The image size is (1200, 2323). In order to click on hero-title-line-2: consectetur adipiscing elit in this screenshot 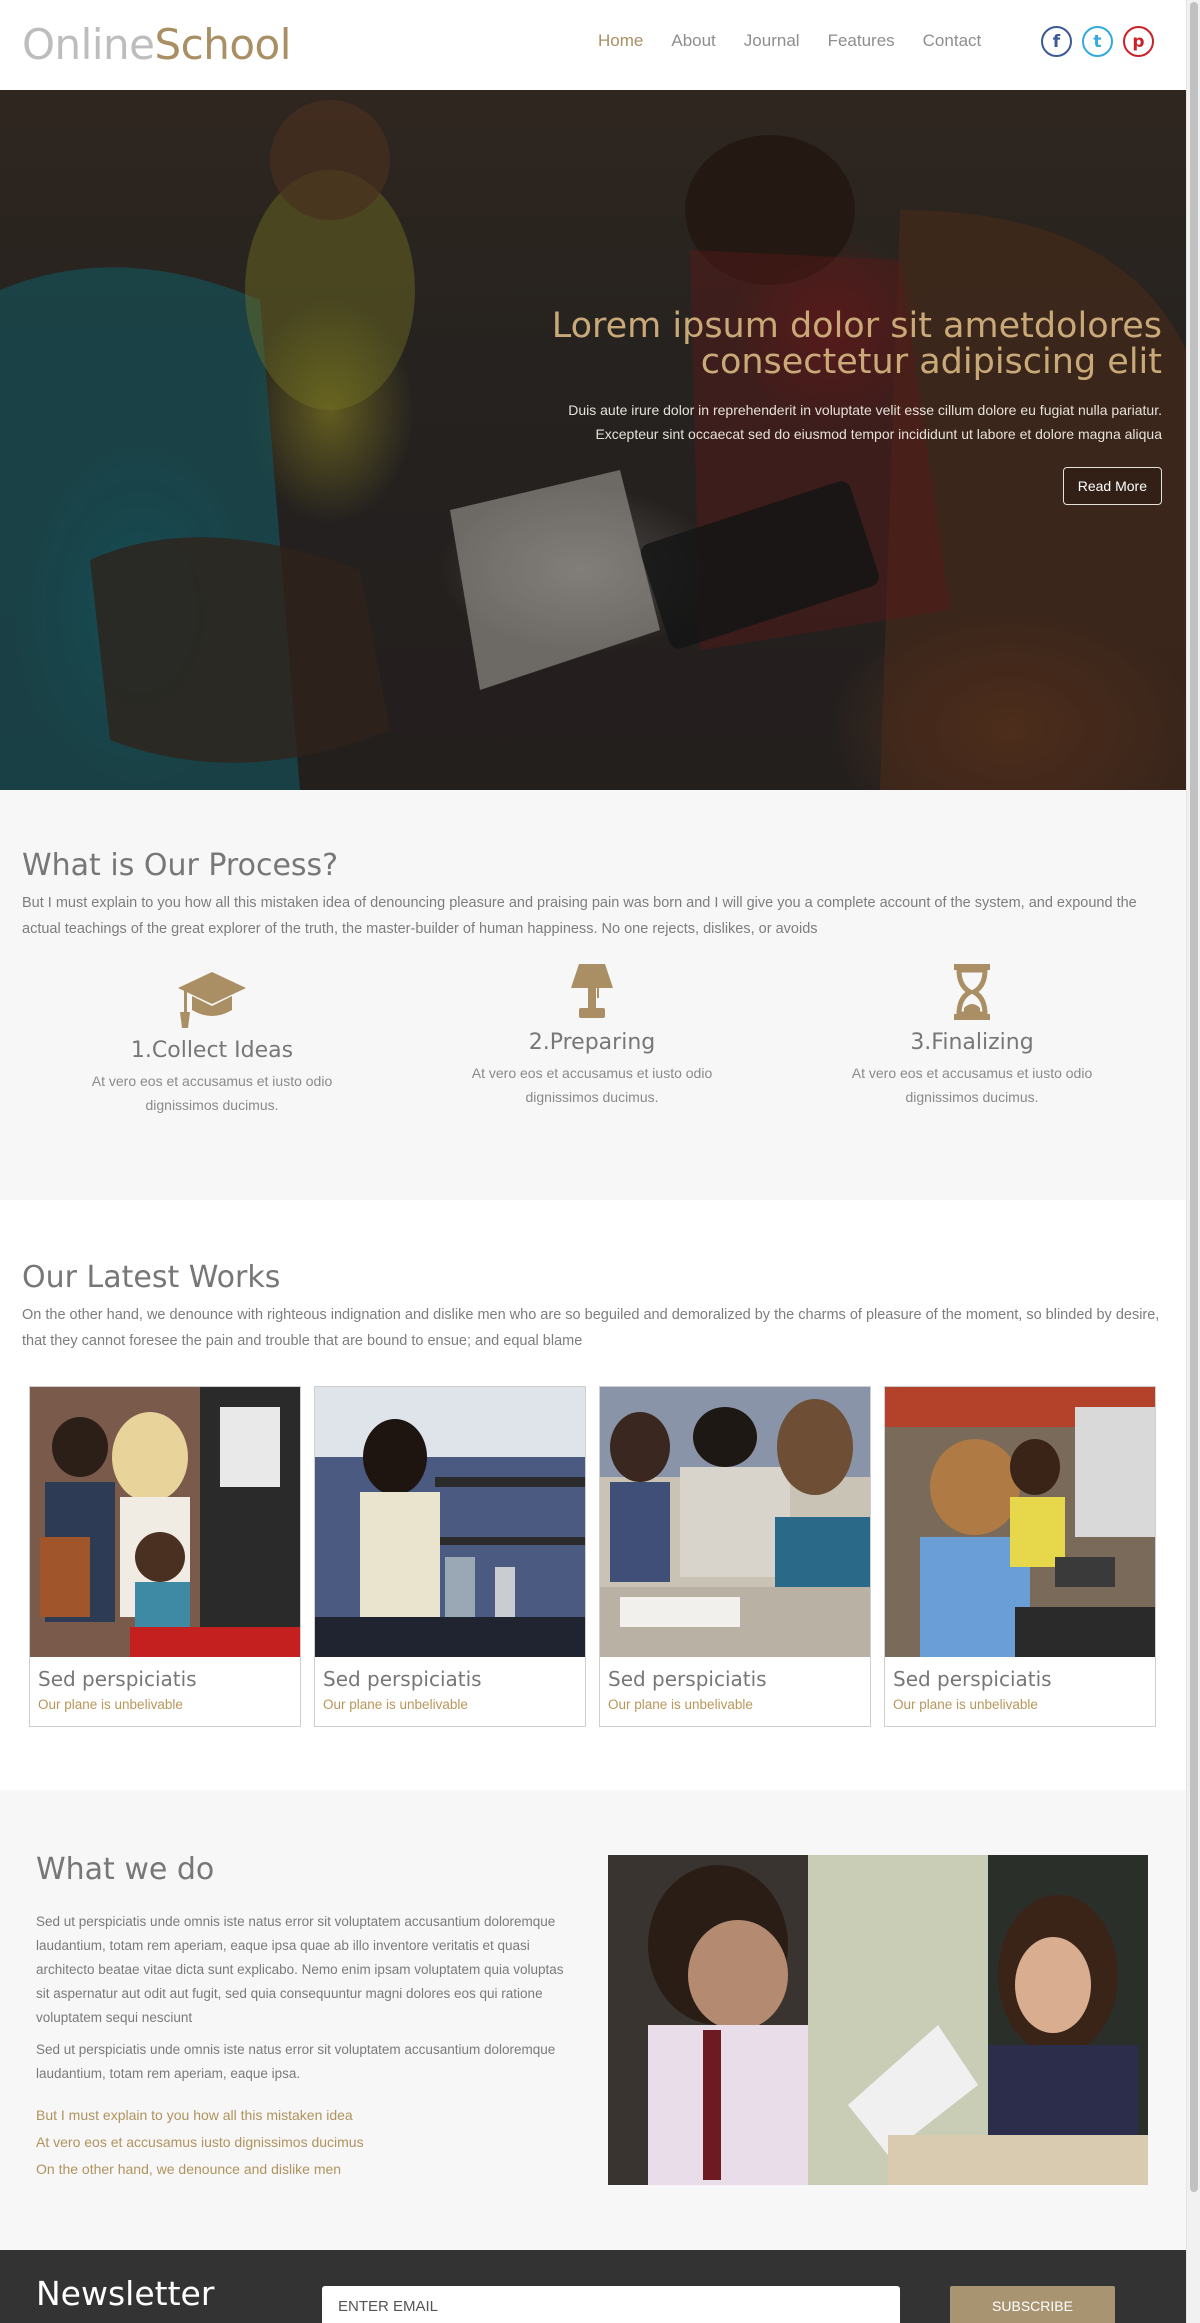, I will do `click(931, 362)`.